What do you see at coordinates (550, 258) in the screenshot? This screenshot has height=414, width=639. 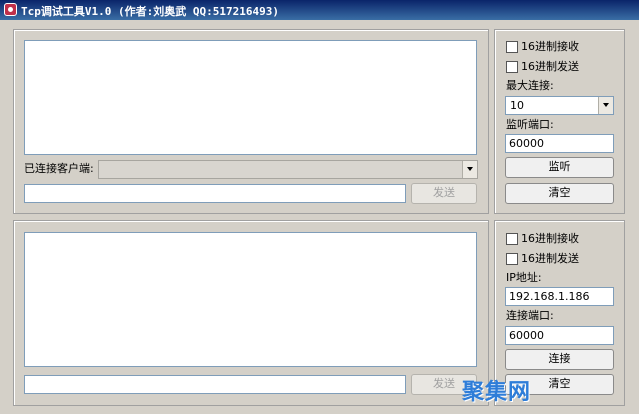 I see `client-hex-send-label: 16进制发送` at bounding box center [550, 258].